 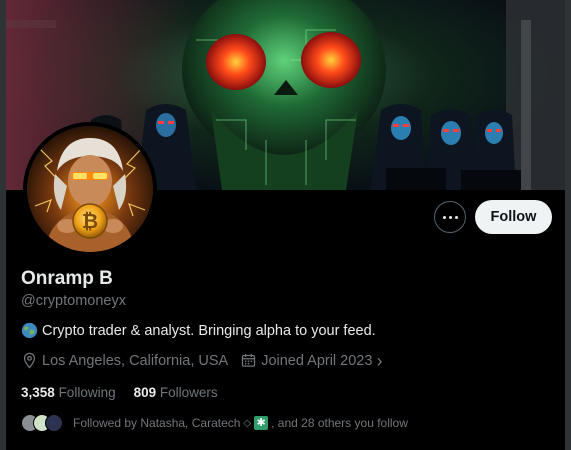 I want to click on follower-avatar, so click(x=54, y=423).